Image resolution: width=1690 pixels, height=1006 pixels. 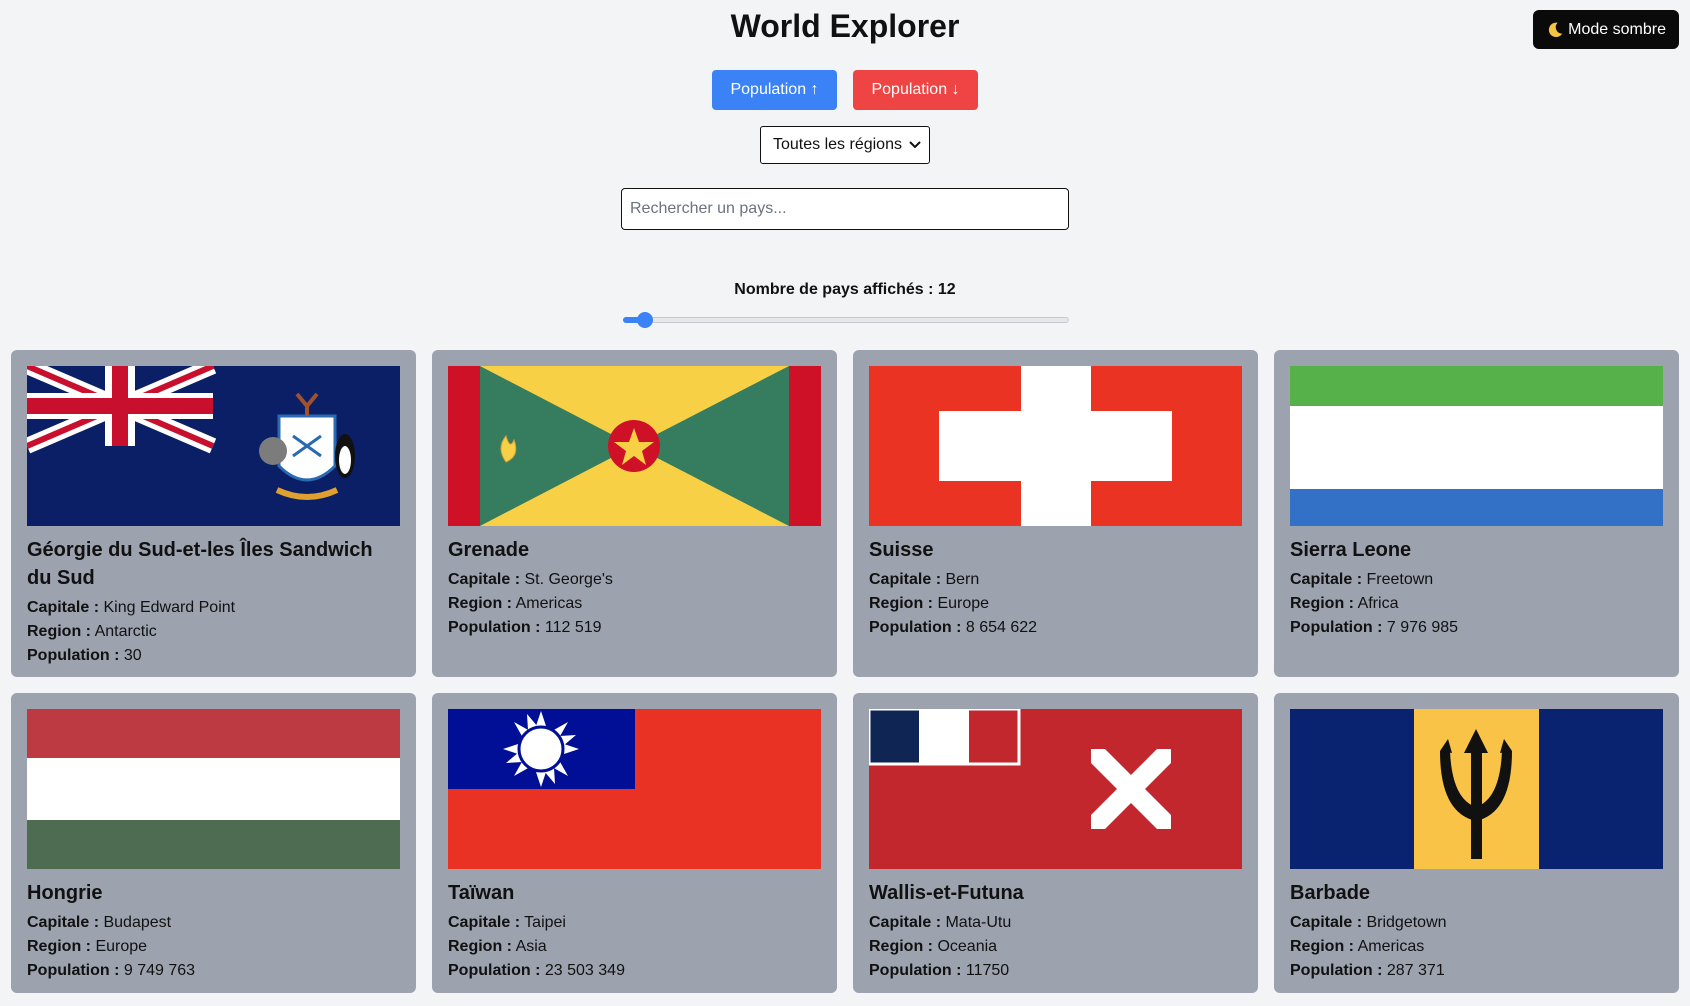 I want to click on slider-track, so click(x=846, y=320).